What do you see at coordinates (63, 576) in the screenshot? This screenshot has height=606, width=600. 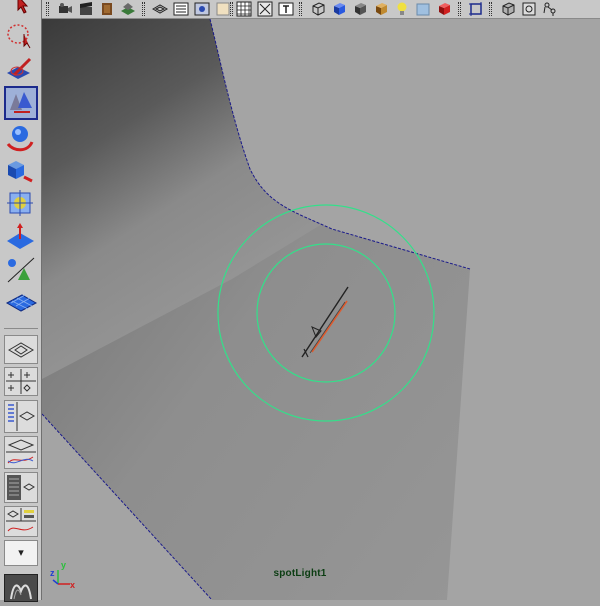 I see `axis-indicator: y x z` at bounding box center [63, 576].